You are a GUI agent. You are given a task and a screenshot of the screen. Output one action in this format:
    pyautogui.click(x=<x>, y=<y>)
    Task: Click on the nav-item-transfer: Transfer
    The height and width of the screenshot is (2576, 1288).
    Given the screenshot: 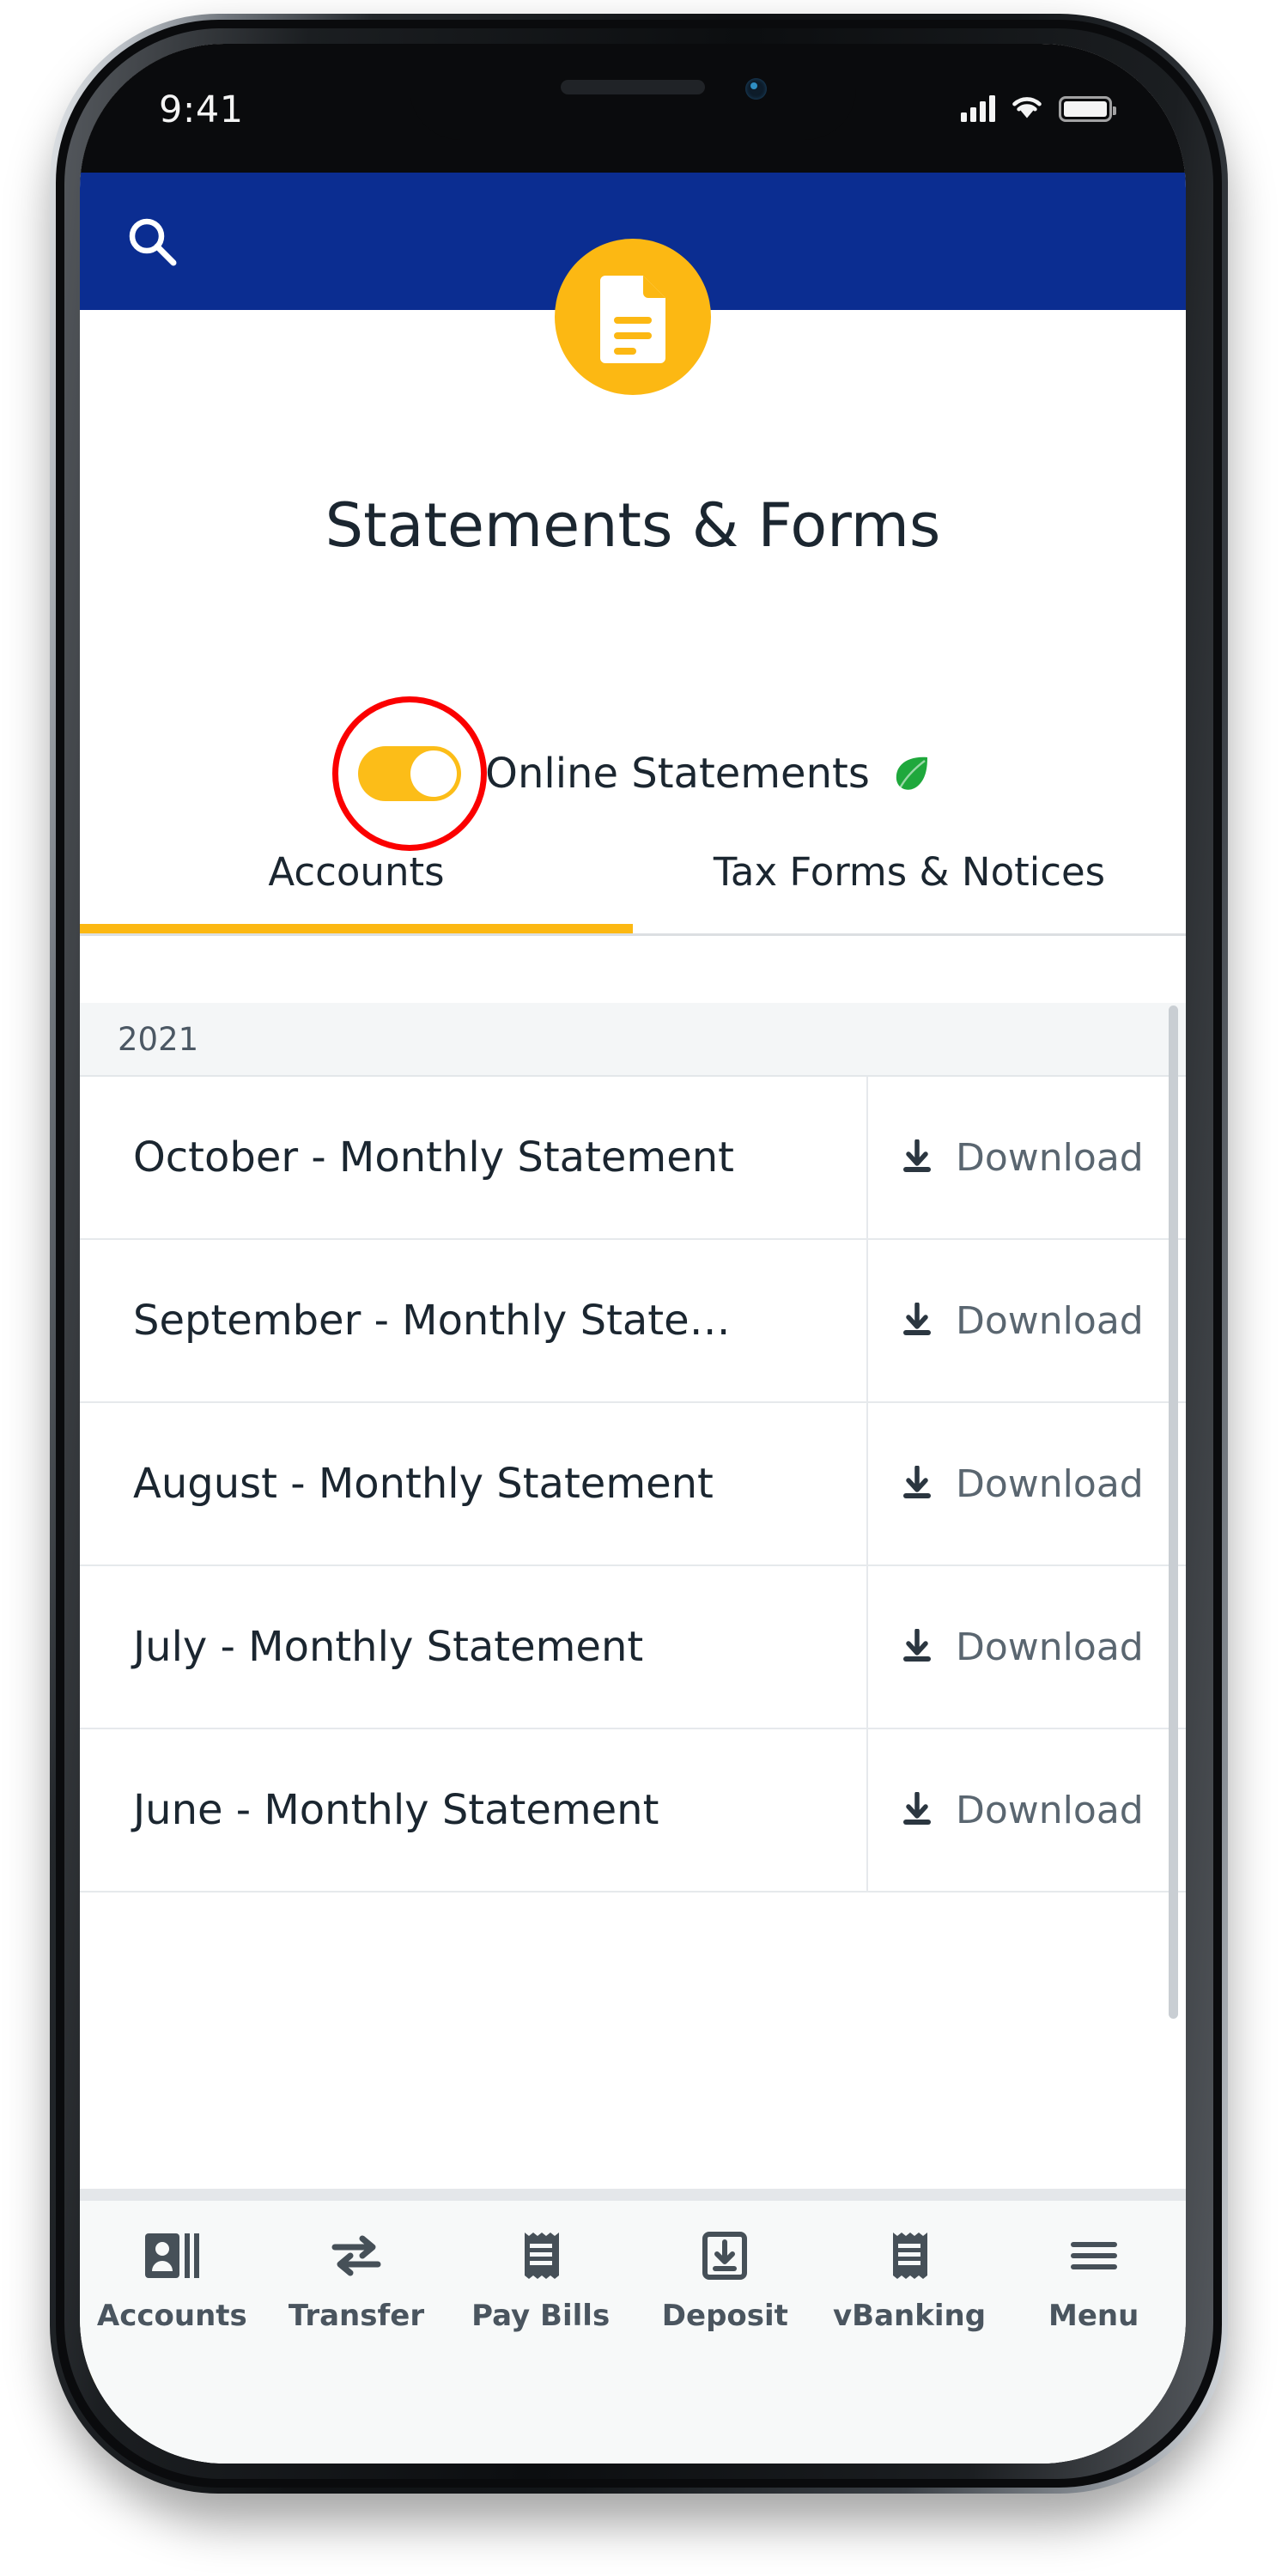 What is the action you would take?
    pyautogui.click(x=356, y=2281)
    